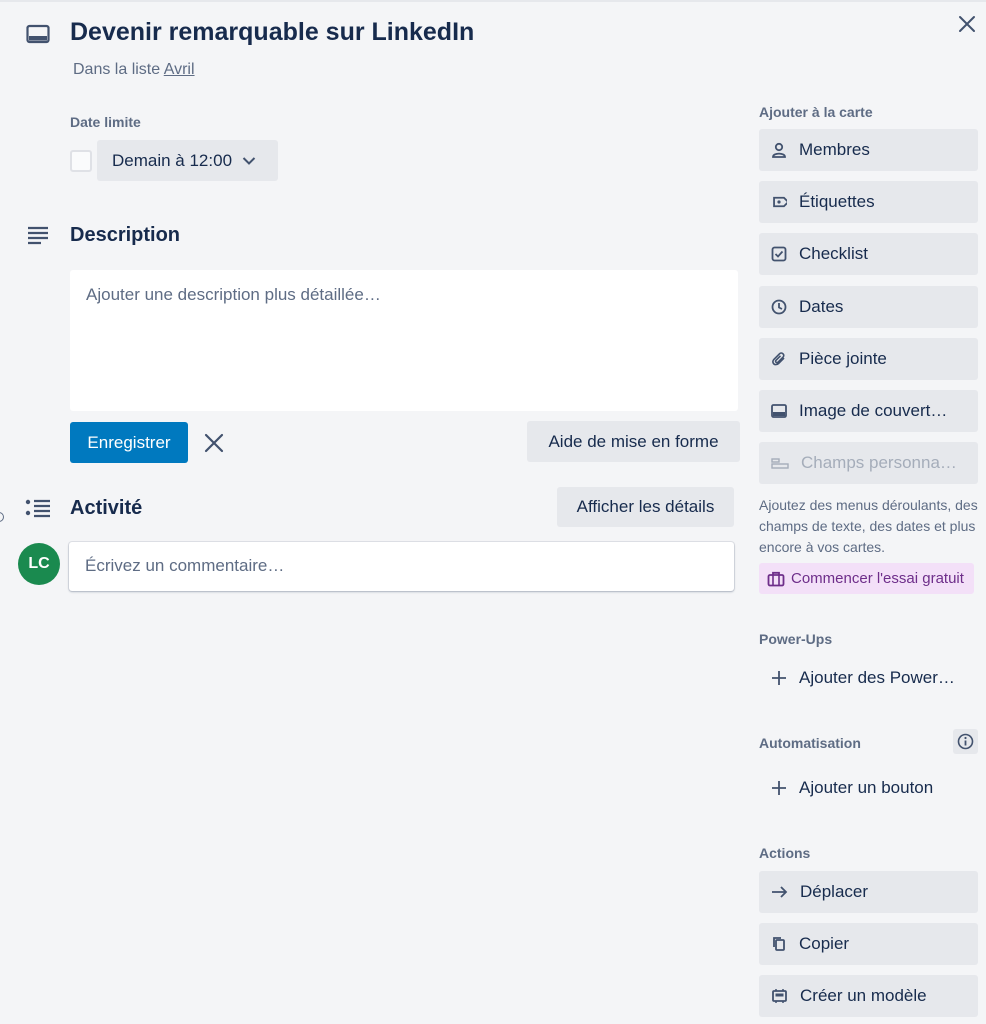  I want to click on card-icon, so click(38, 34).